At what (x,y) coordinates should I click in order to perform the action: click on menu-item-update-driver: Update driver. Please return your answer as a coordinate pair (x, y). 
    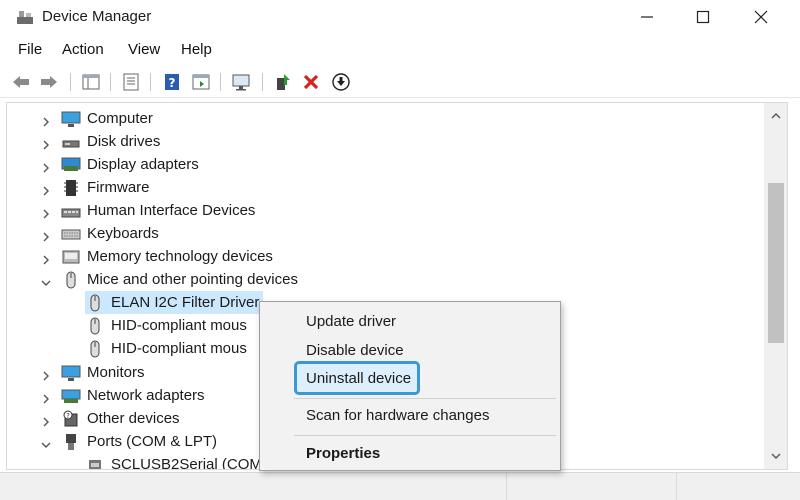
    Looking at the image, I should click on (351, 321).